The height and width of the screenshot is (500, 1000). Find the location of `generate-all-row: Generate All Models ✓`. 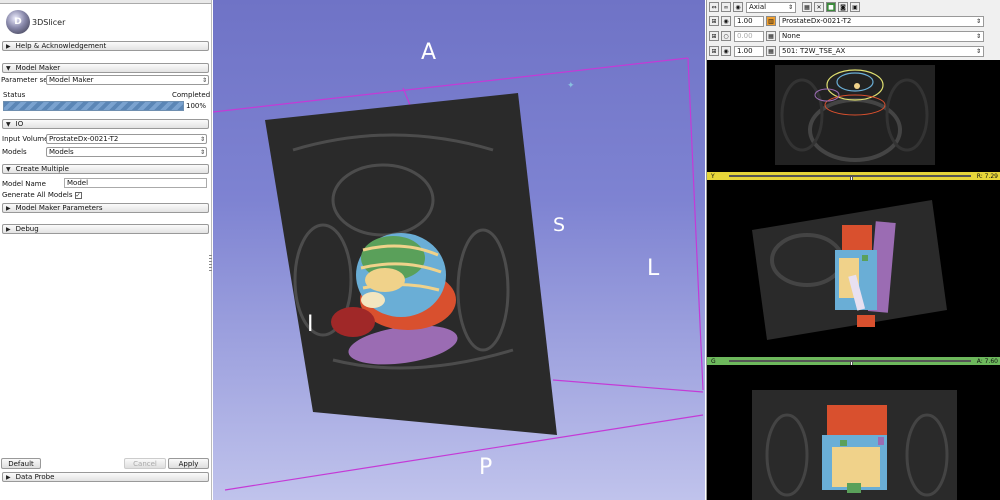

generate-all-row: Generate All Models ✓ is located at coordinates (42, 195).